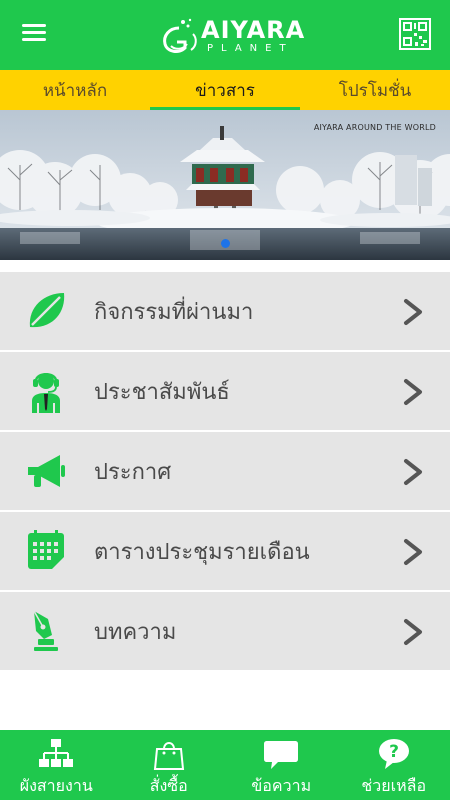  I want to click on menu-item-announcement: ประกาศ, so click(225, 471).